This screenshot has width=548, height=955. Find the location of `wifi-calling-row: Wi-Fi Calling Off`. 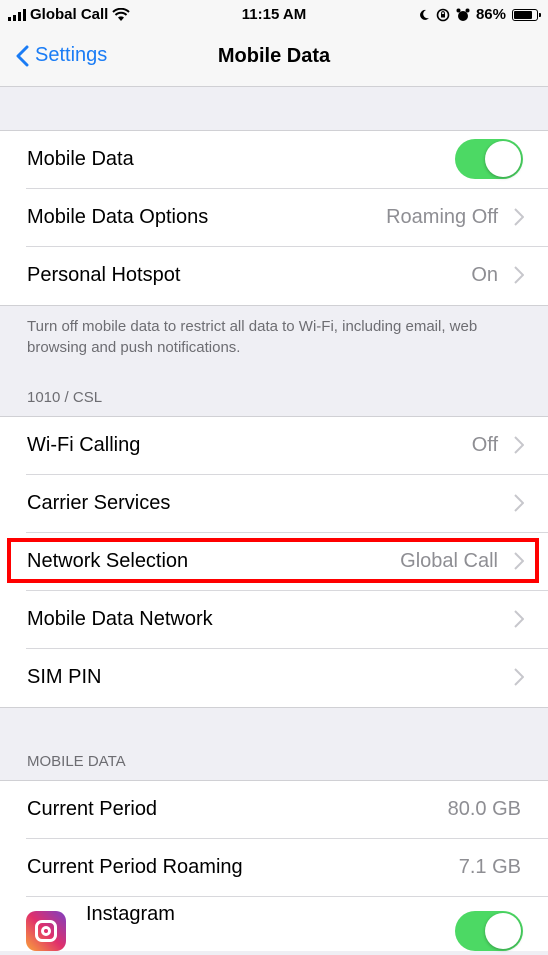

wifi-calling-row: Wi-Fi Calling Off is located at coordinates (274, 446).